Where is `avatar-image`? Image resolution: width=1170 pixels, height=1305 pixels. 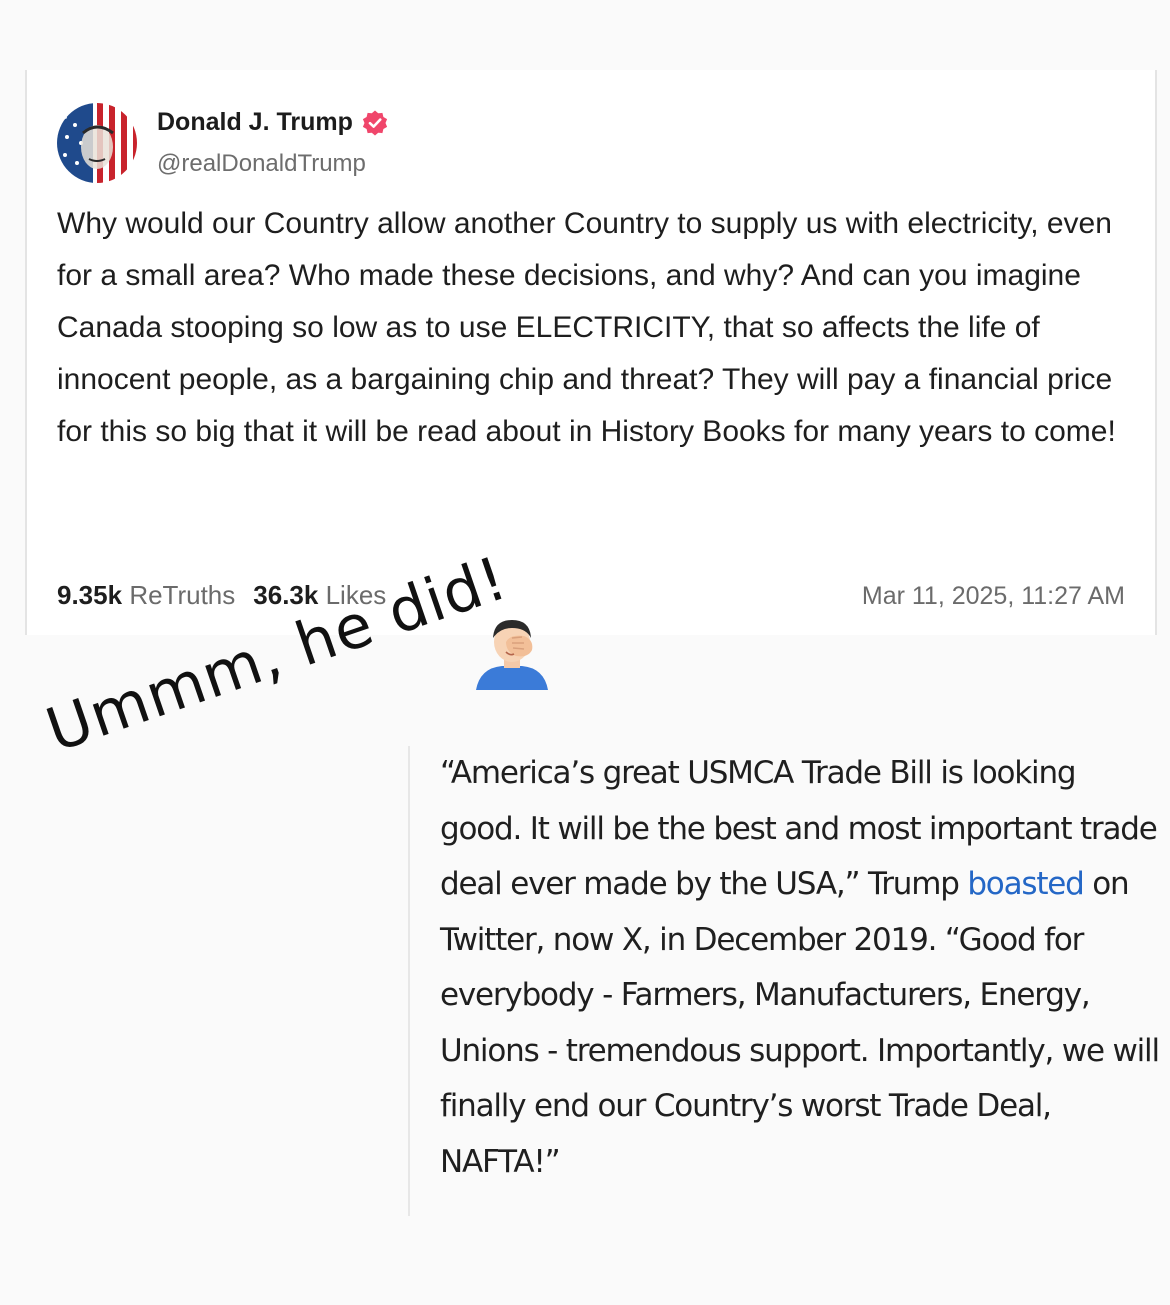 avatar-image is located at coordinates (97, 143).